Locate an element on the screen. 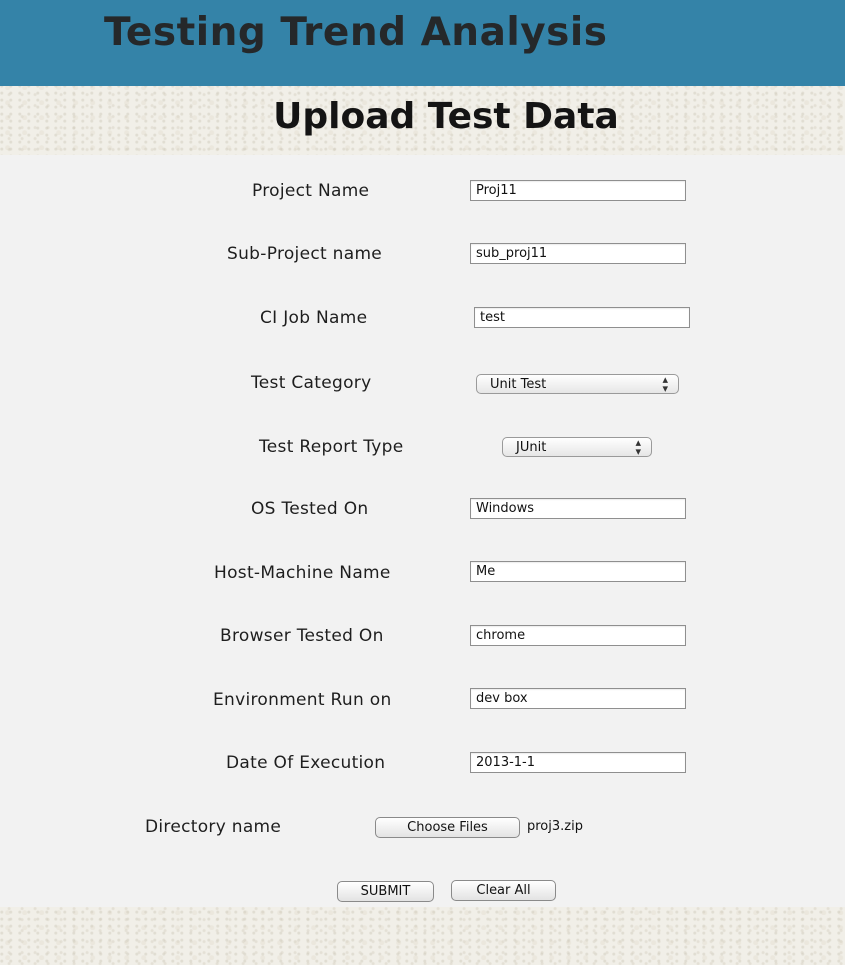  app-title: Testing Trend Analysis is located at coordinates (356, 32).